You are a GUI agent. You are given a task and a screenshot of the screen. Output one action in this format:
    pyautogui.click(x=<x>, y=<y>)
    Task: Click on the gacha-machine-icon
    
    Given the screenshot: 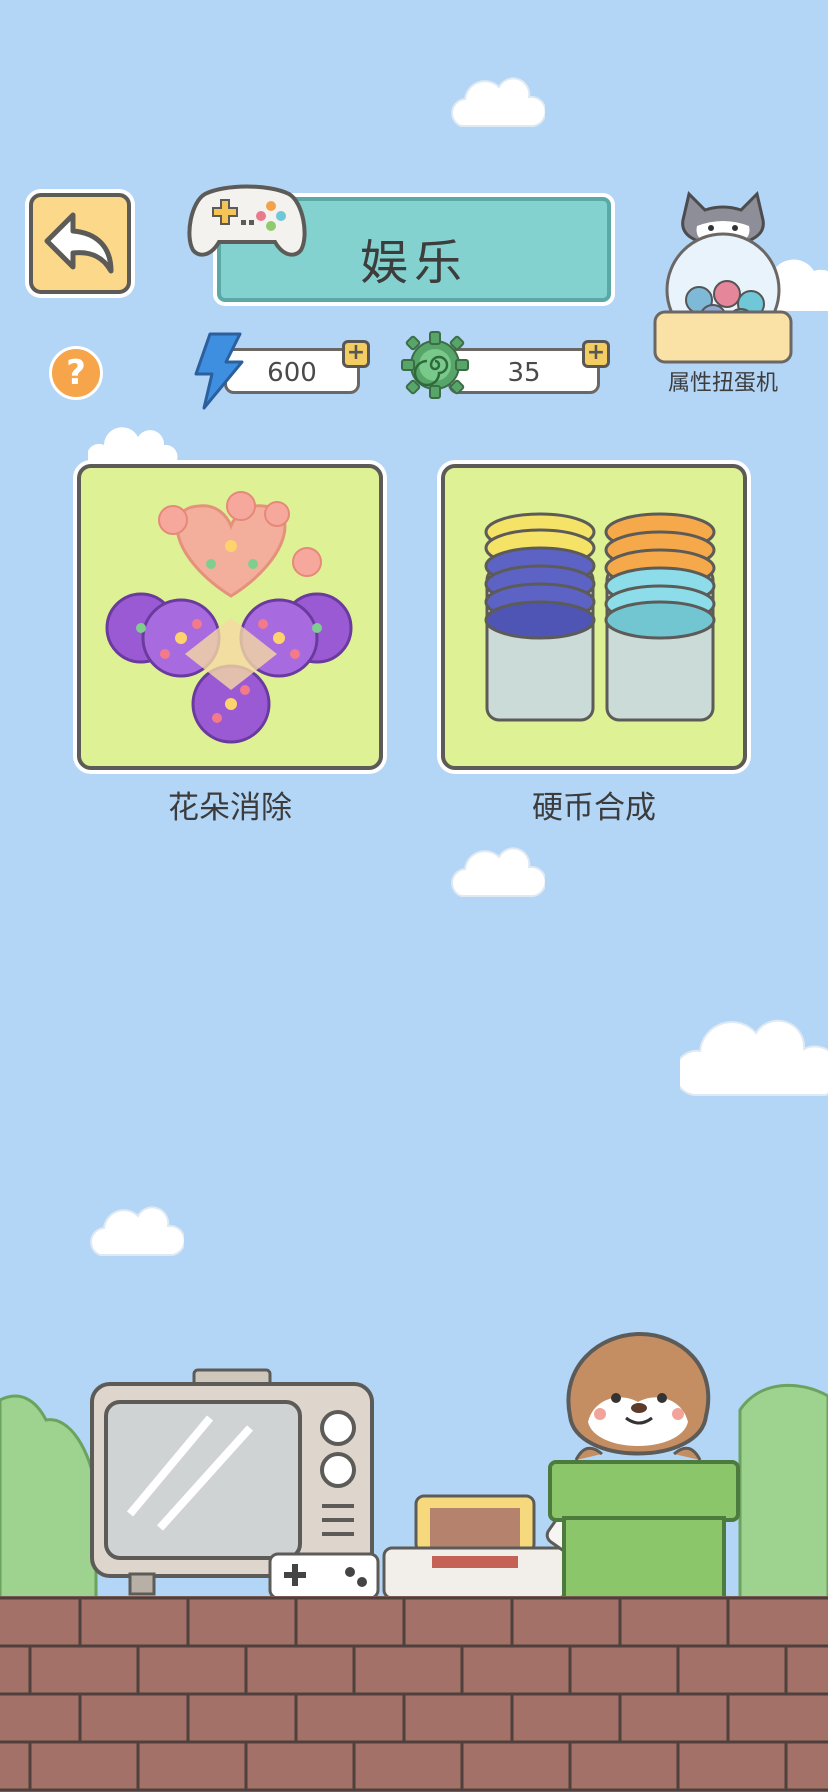 What is the action you would take?
    pyautogui.click(x=723, y=277)
    